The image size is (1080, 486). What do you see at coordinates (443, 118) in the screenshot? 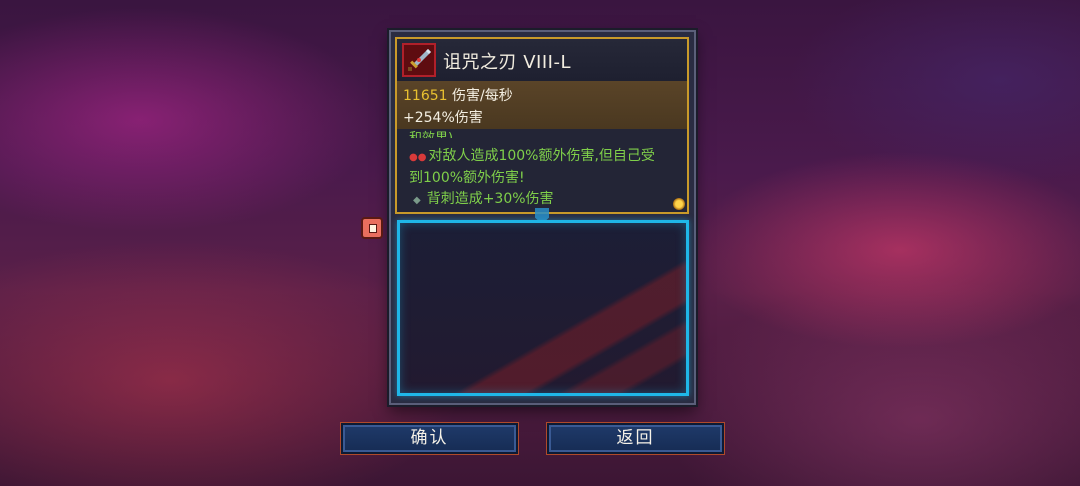
I see `damage-bonus: +254%伤害` at bounding box center [443, 118].